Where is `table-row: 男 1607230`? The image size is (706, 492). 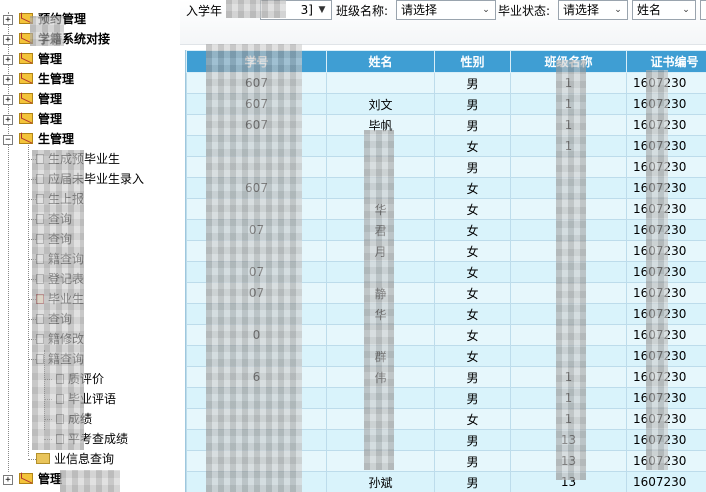
table-row: 男 1607230 is located at coordinates (446, 167).